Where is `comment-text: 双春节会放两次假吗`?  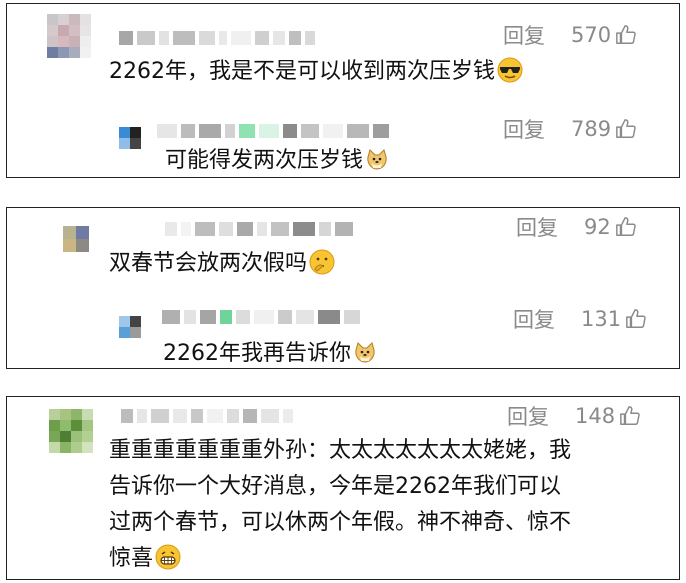
comment-text: 双春节会放两次假吗 is located at coordinates (222, 264).